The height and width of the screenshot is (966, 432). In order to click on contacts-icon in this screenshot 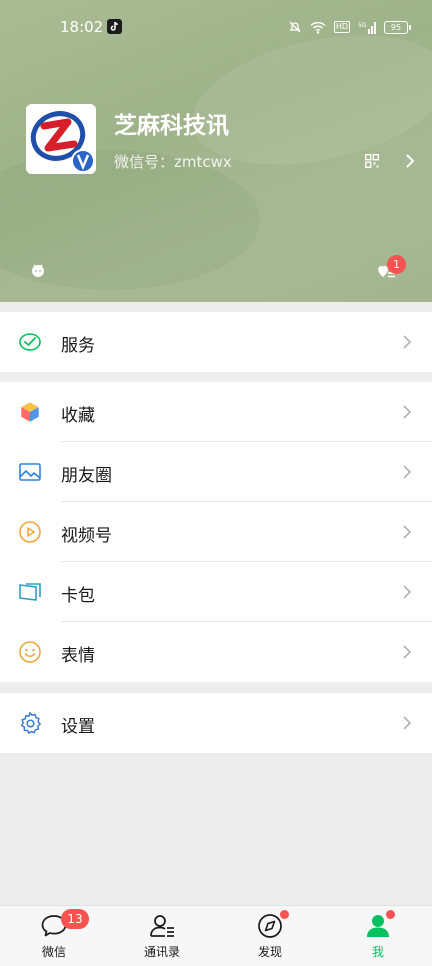, I will do `click(162, 926)`.